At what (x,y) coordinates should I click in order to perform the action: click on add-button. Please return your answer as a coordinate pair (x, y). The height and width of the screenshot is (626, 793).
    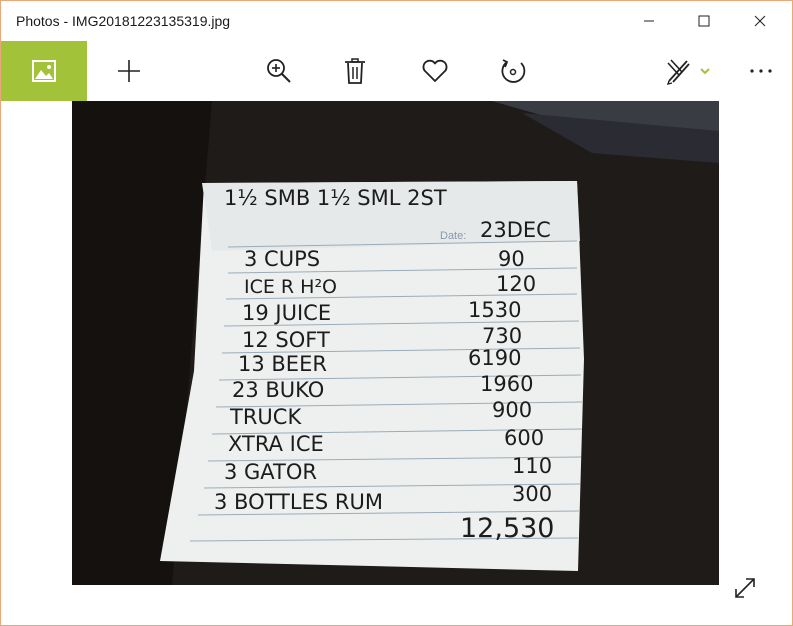
    Looking at the image, I should click on (129, 71).